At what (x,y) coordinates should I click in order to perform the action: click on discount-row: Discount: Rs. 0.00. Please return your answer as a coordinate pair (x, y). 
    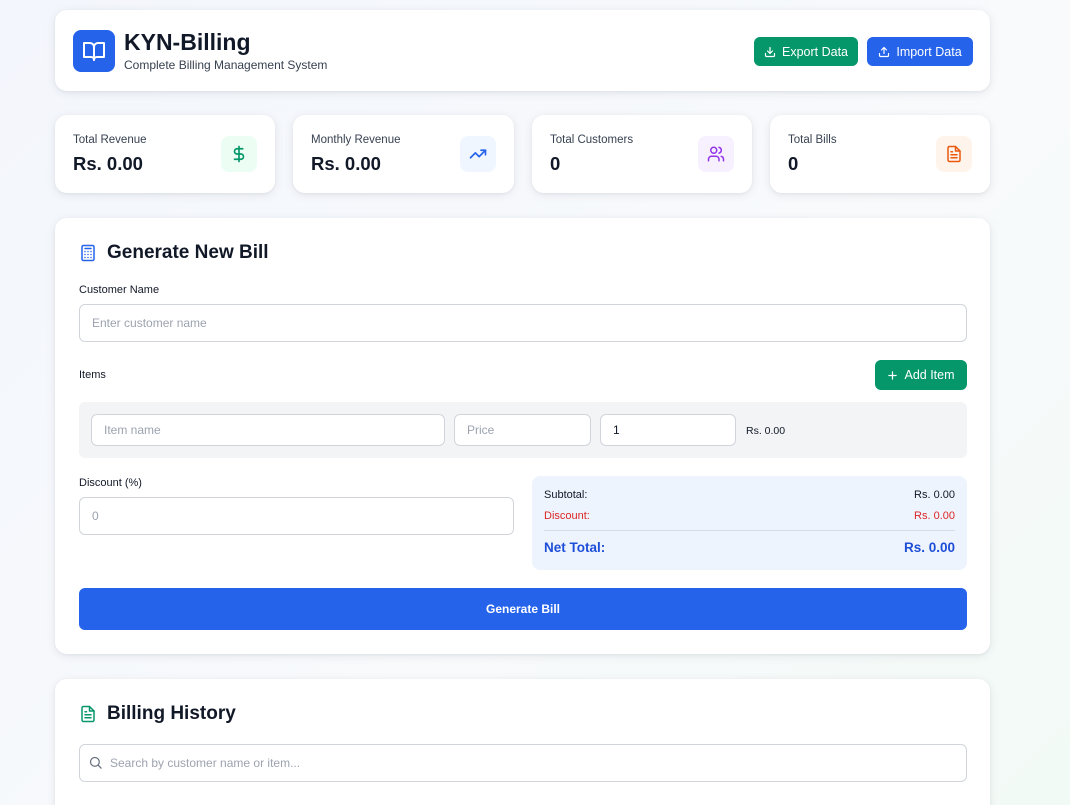
    Looking at the image, I should click on (749, 516).